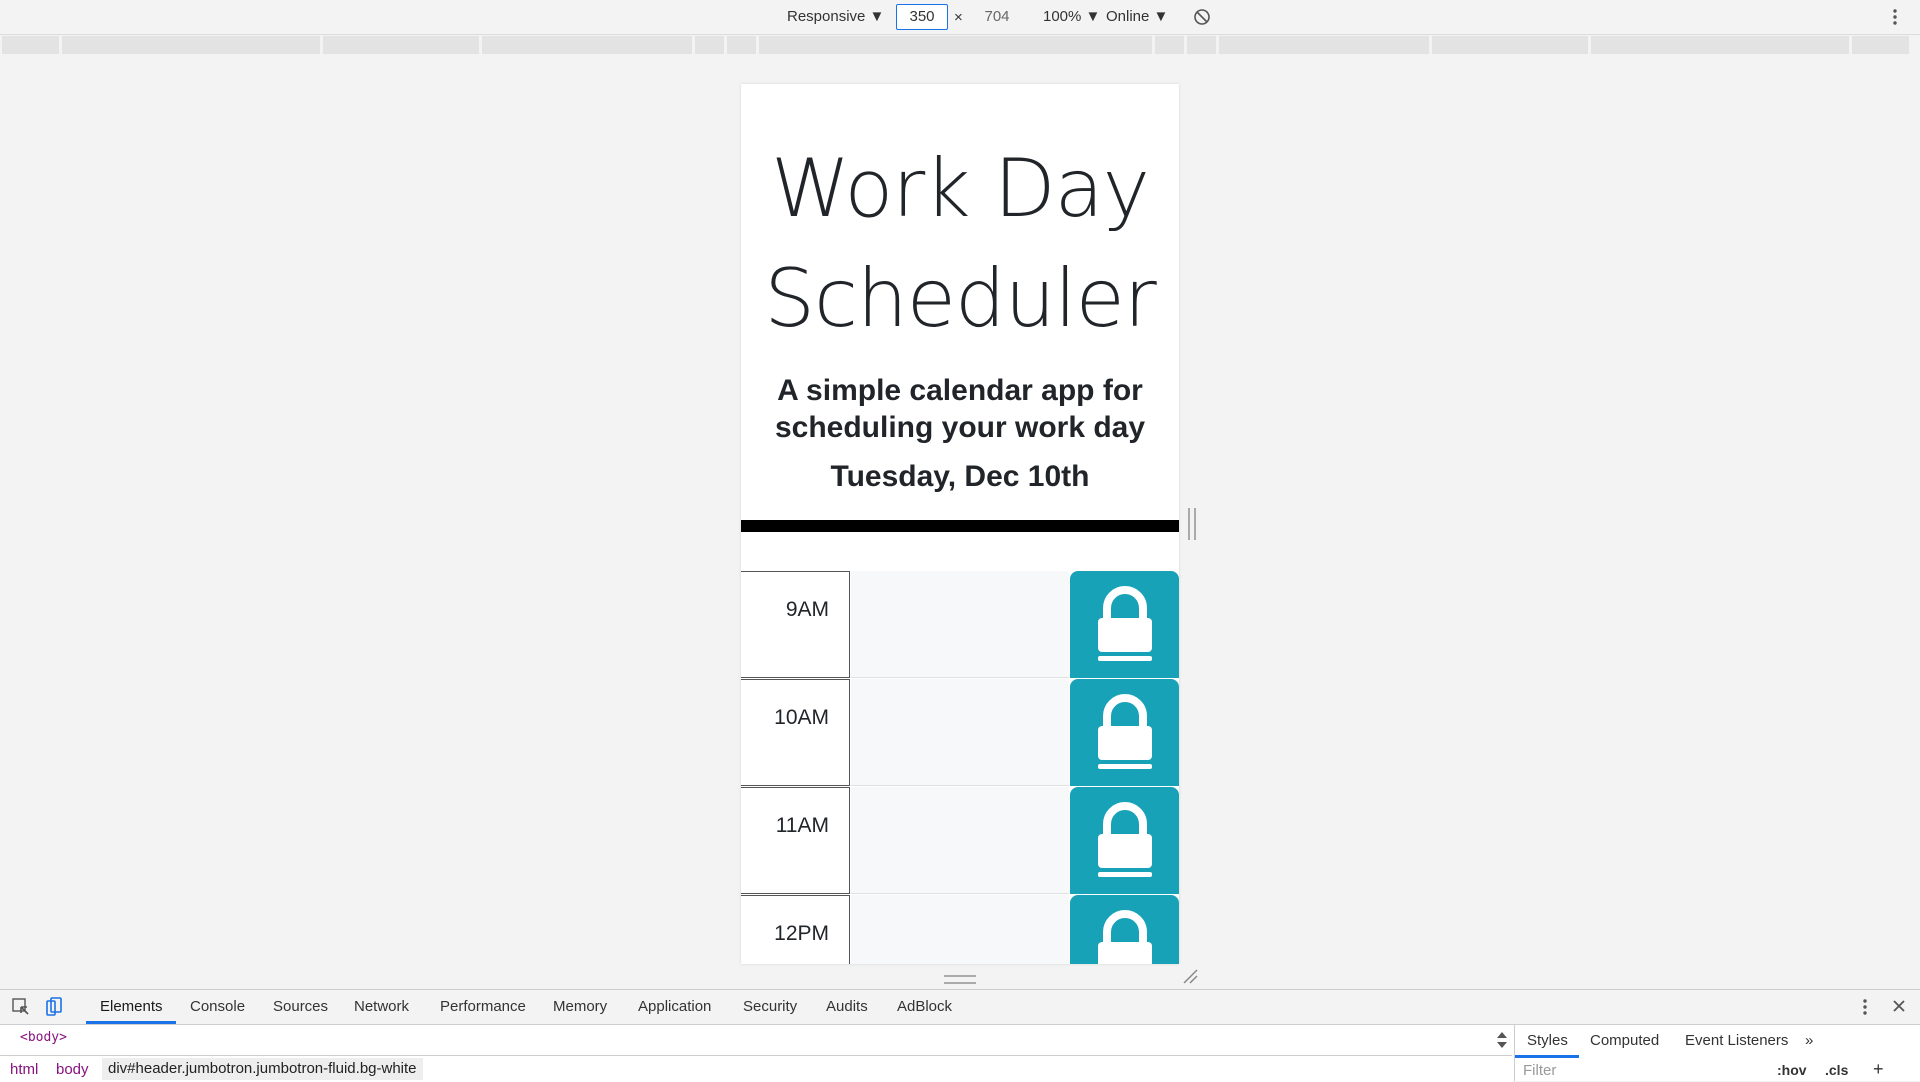  I want to click on header-divider, so click(960, 526).